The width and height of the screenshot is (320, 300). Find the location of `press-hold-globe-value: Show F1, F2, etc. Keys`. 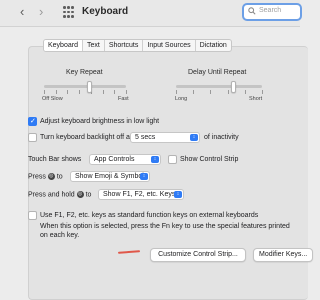

press-hold-globe-value: Show F1, F2, etc. Keys is located at coordinates (139, 194).